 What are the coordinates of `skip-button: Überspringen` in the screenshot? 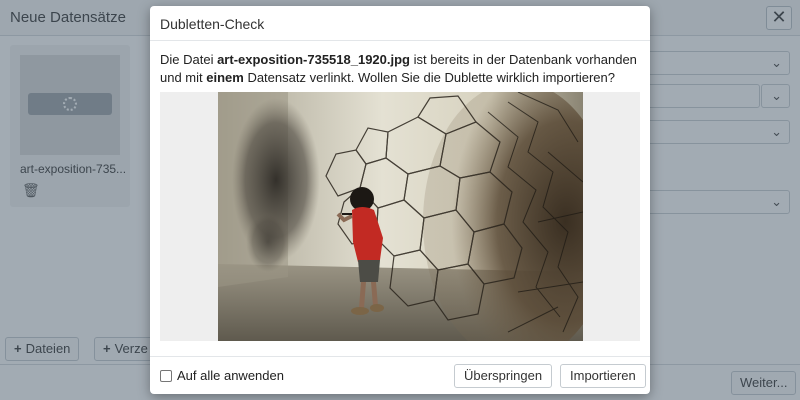 It's located at (503, 376).